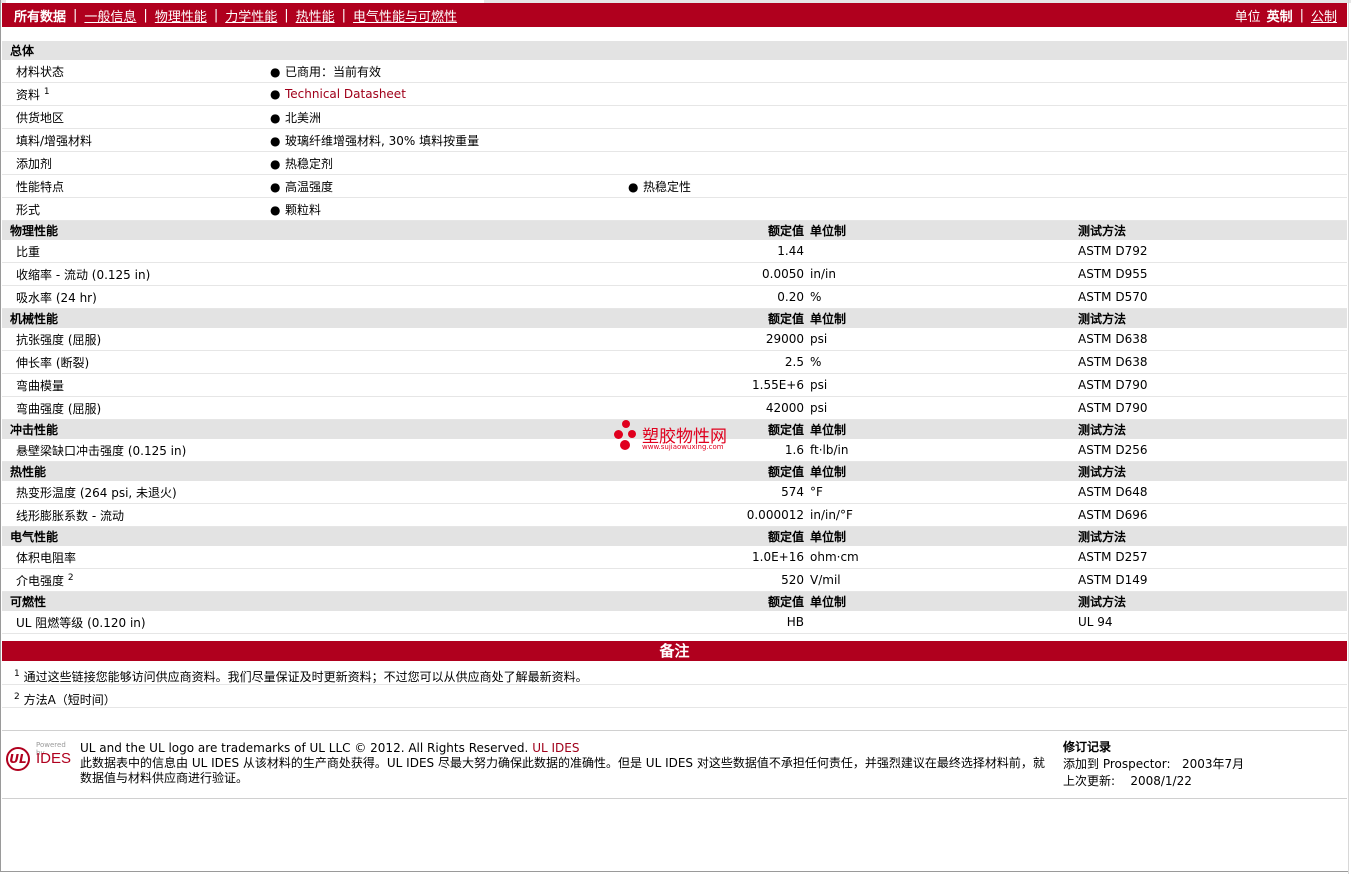 This screenshot has height=874, width=1351. I want to click on property-value: 1.0E+16, so click(719, 557).